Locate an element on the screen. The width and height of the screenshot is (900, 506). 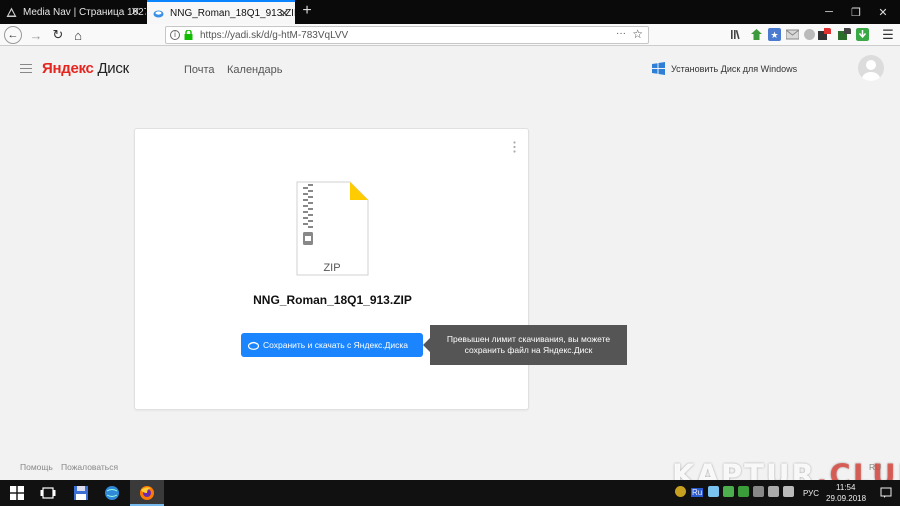
back-arrow-icon: ← is located at coordinates (13, 35).